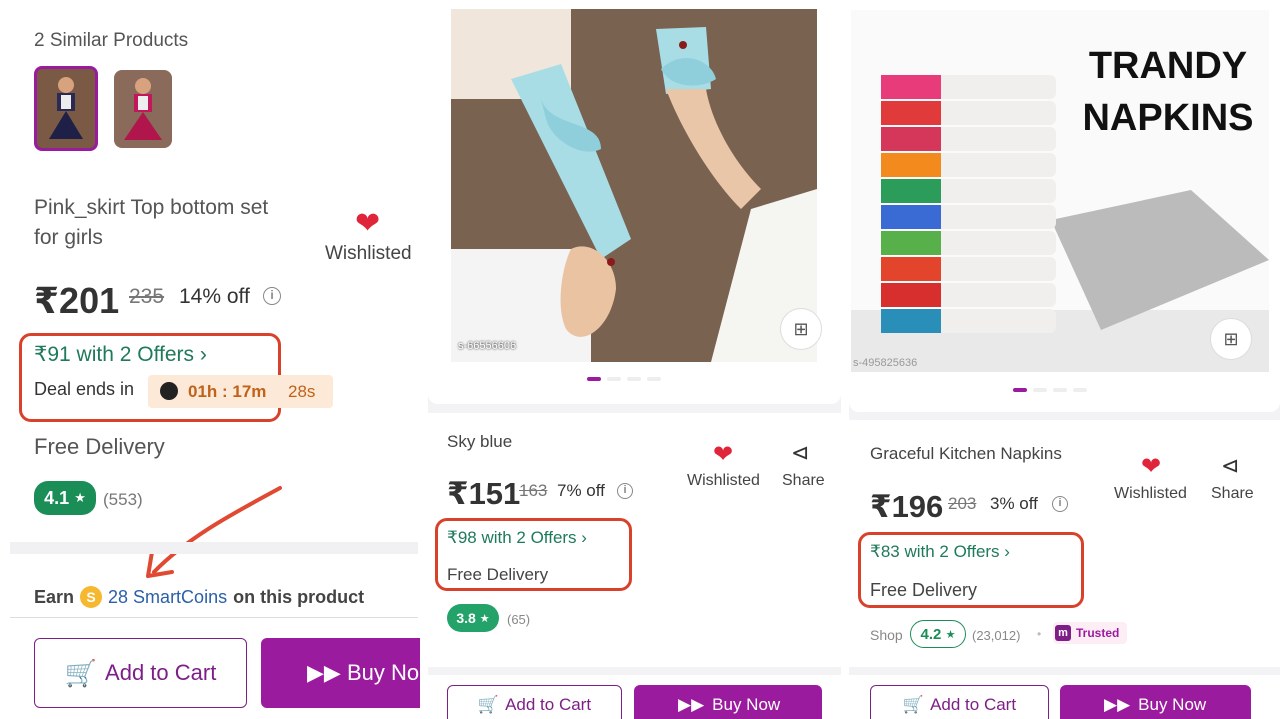 This screenshot has height=719, width=1280. I want to click on offers-link: ₹91 with 2 Offers ›, so click(120, 354).